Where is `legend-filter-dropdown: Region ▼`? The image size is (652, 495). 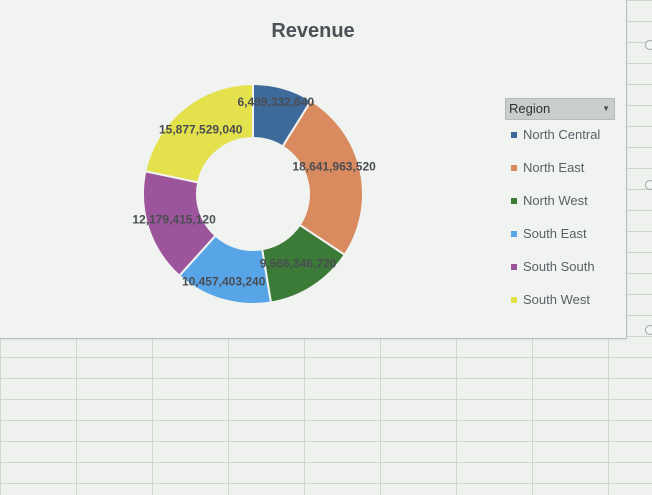
legend-filter-dropdown: Region ▼ is located at coordinates (560, 109).